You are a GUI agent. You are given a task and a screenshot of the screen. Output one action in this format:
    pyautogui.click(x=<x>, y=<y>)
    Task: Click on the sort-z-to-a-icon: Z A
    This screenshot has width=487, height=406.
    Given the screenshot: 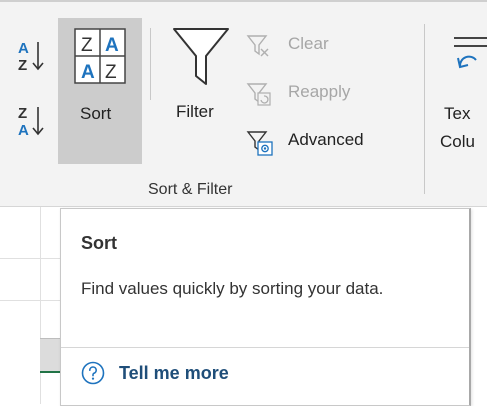 What is the action you would take?
    pyautogui.click(x=31, y=122)
    